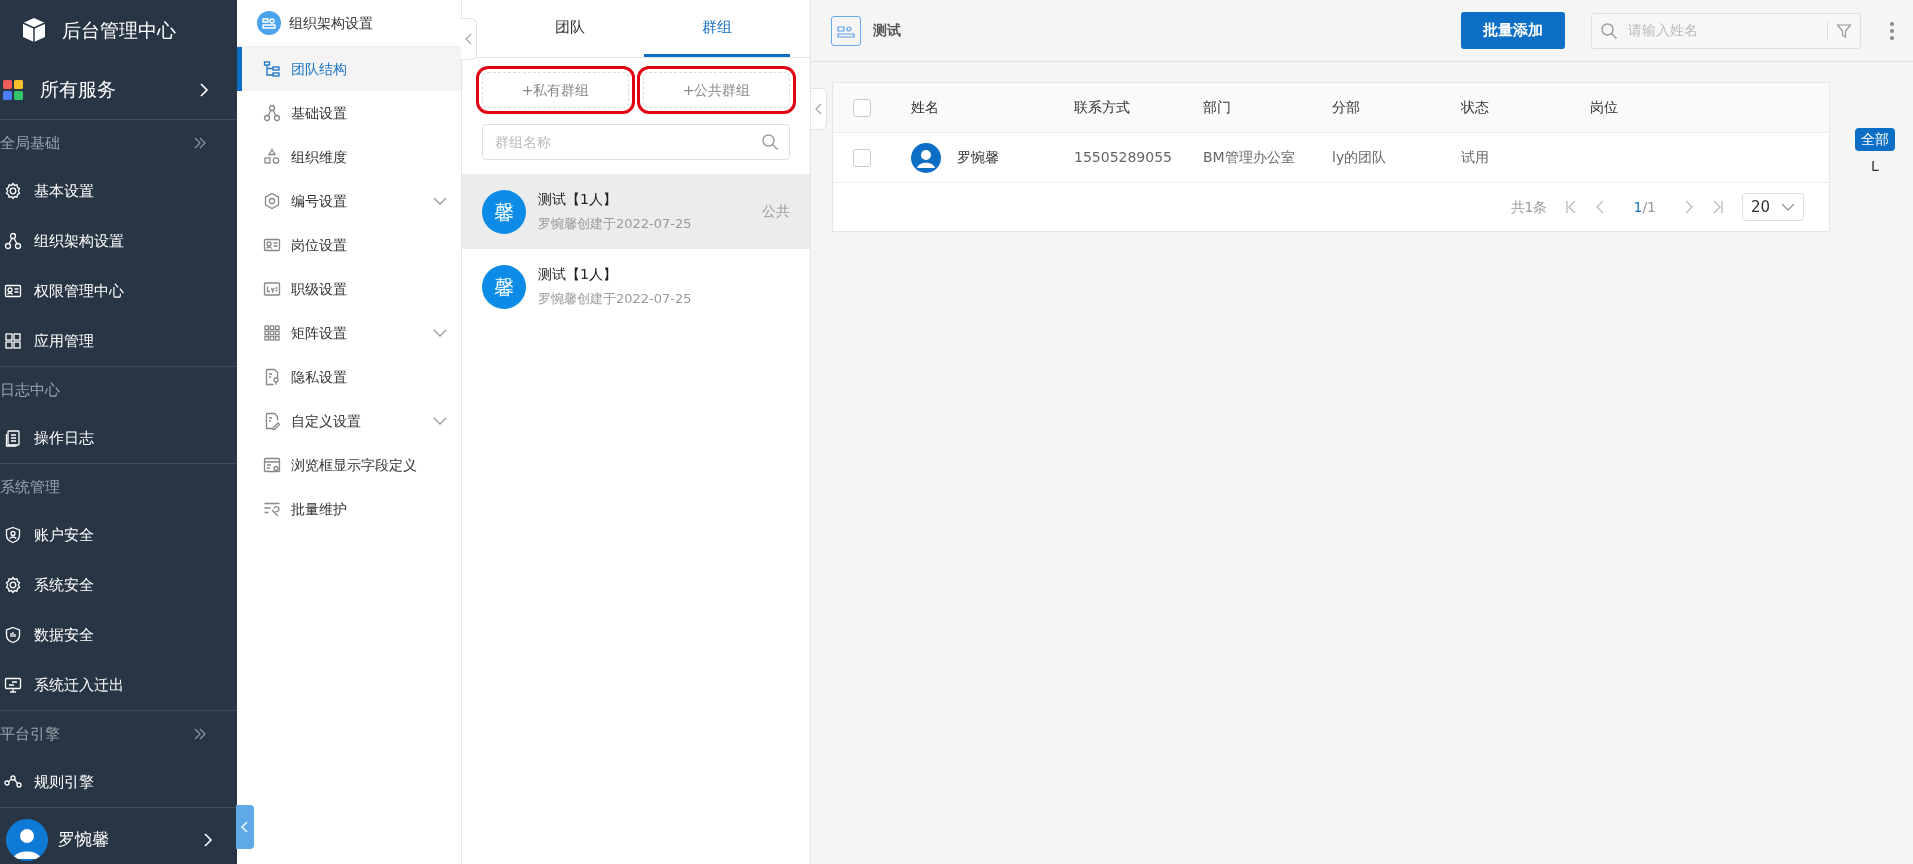 The image size is (1913, 864). I want to click on panel-title: 组织架构设置, so click(331, 23).